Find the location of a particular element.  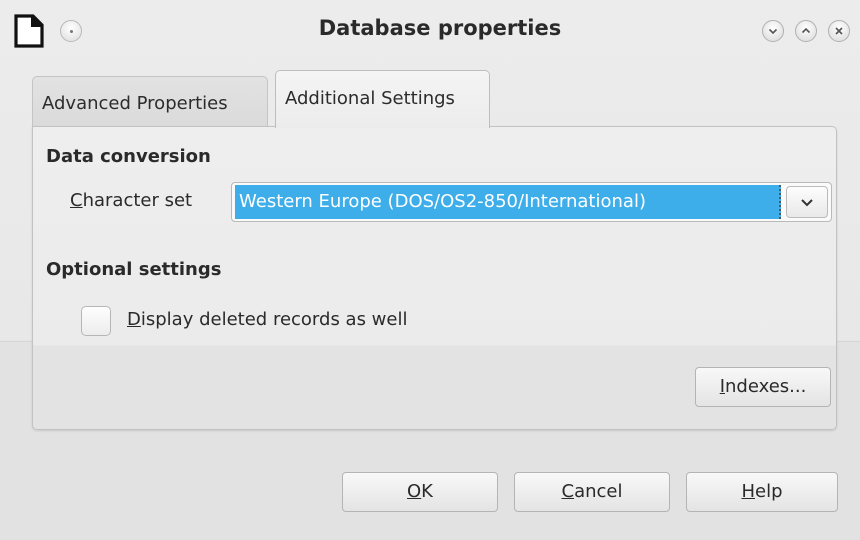

minimize-button is located at coordinates (773, 31).